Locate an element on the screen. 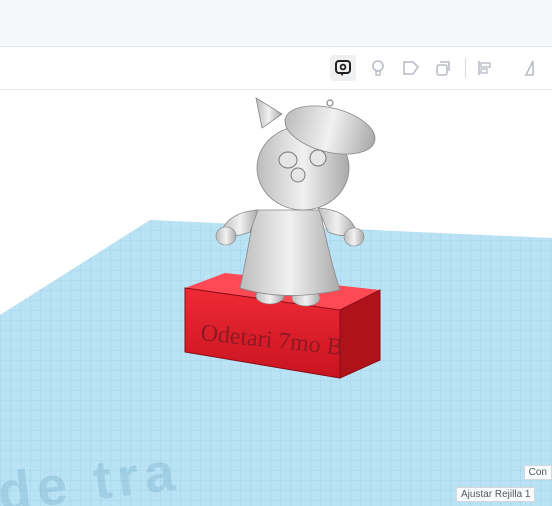 This screenshot has height=506, width=552. snap-grid-button: Ajustar Rejilla 1 is located at coordinates (496, 494).